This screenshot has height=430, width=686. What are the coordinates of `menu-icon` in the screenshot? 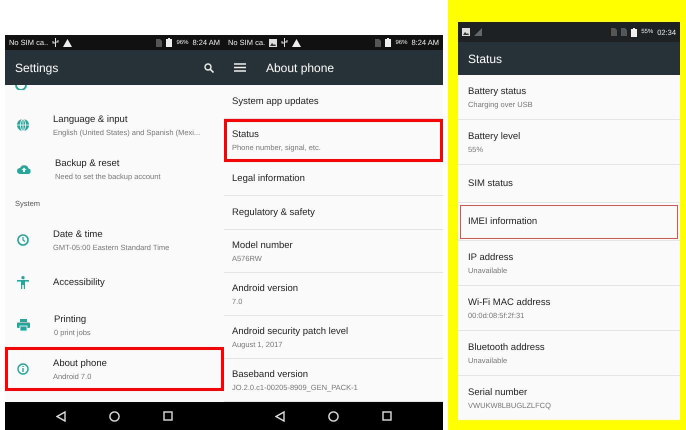 It's located at (240, 67).